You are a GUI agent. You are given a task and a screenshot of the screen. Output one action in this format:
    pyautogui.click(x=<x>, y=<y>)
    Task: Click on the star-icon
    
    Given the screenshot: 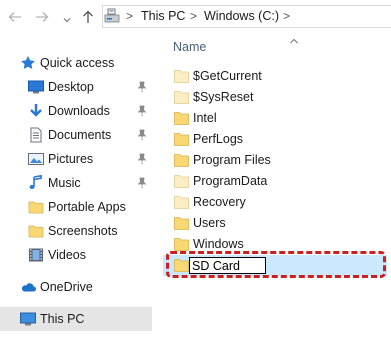 What is the action you would take?
    pyautogui.click(x=28, y=63)
    